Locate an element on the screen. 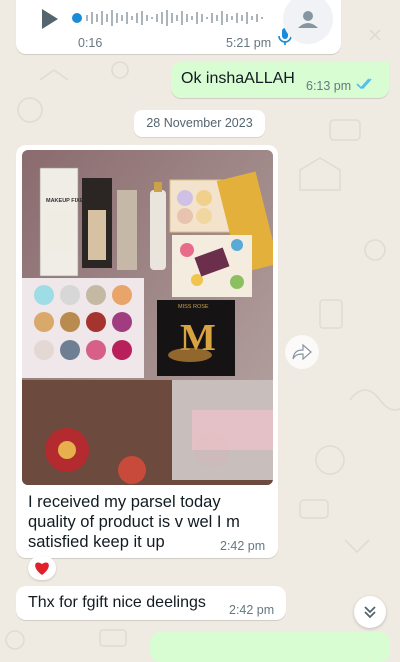  play-icon is located at coordinates (49, 19).